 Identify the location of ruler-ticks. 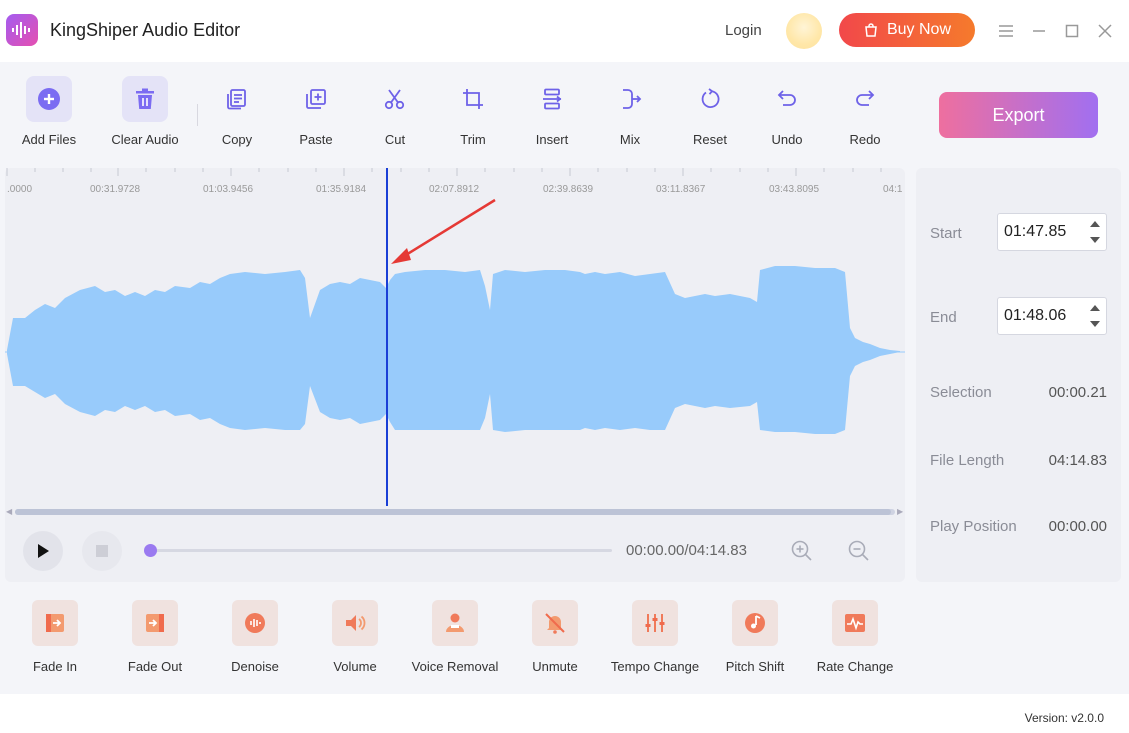
(444, 172).